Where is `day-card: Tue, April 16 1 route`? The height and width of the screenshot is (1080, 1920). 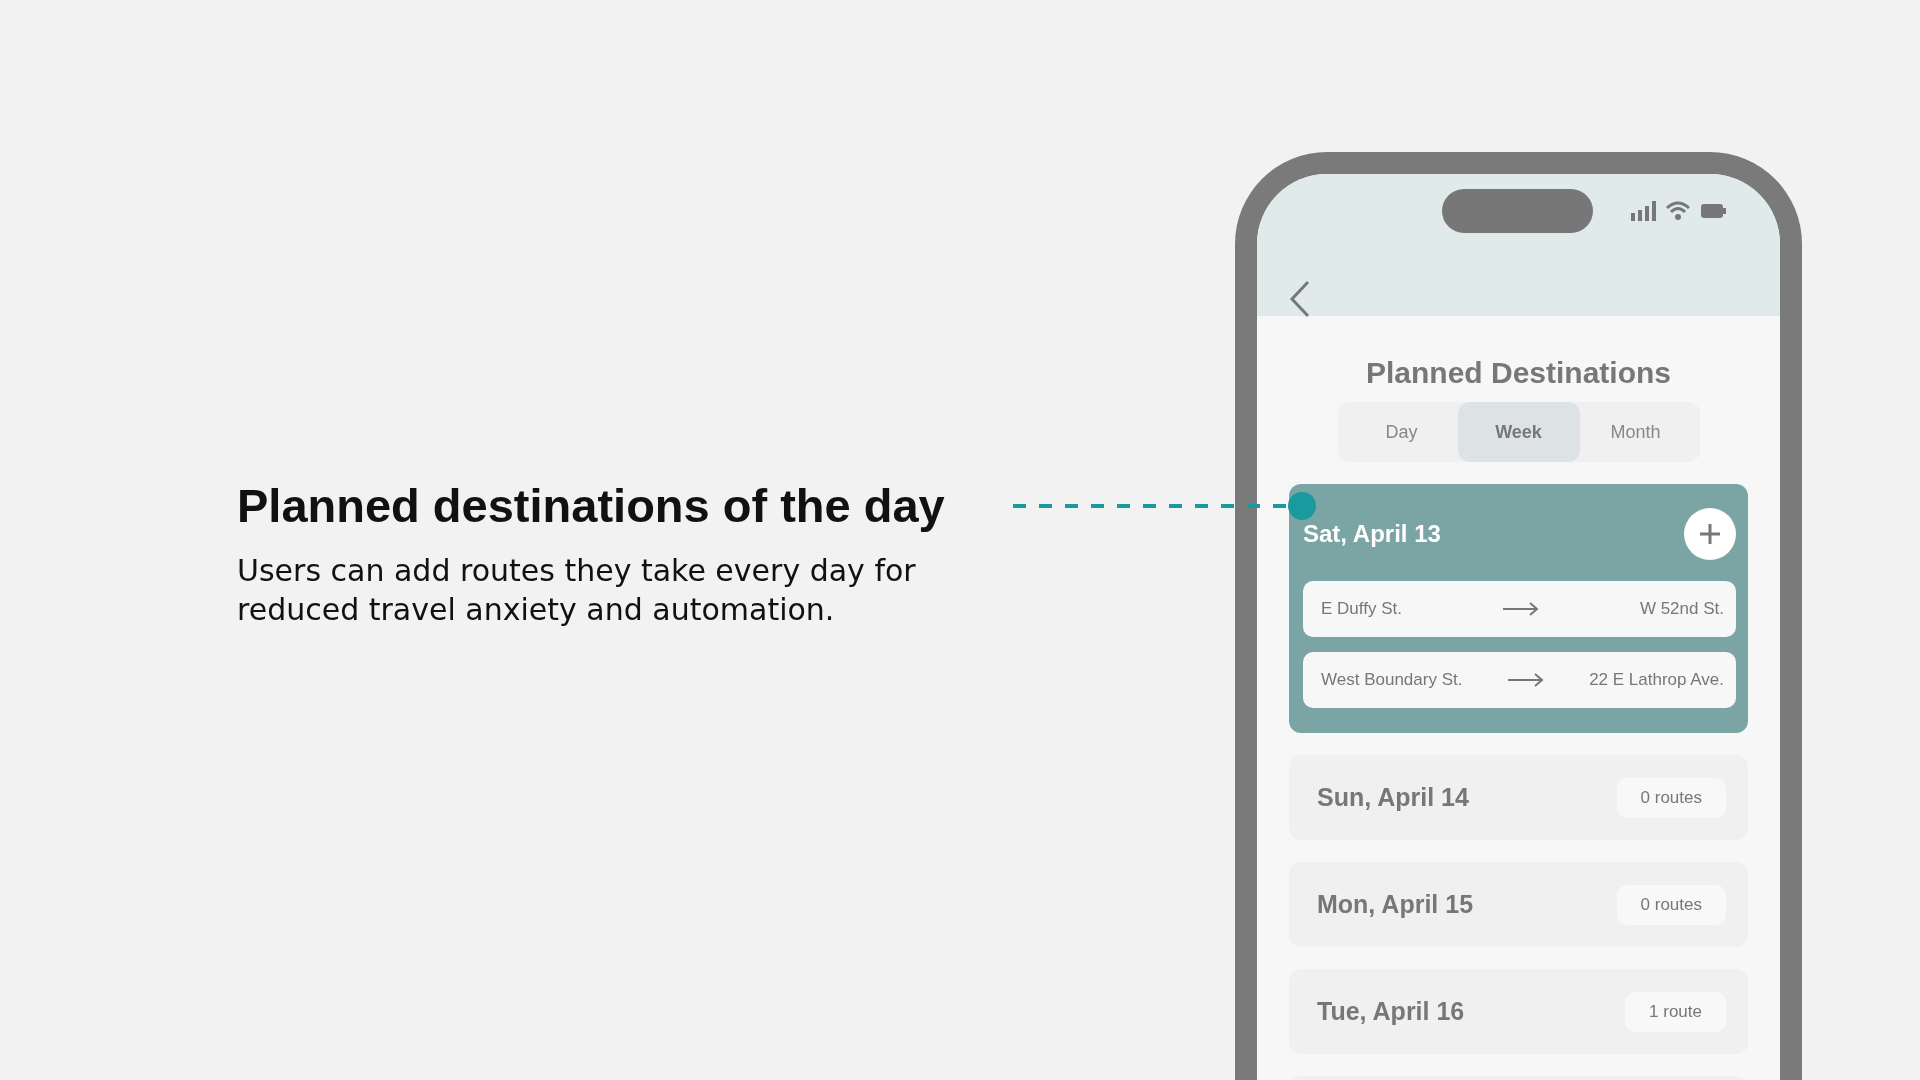 day-card: Tue, April 16 1 route is located at coordinates (1518, 1011).